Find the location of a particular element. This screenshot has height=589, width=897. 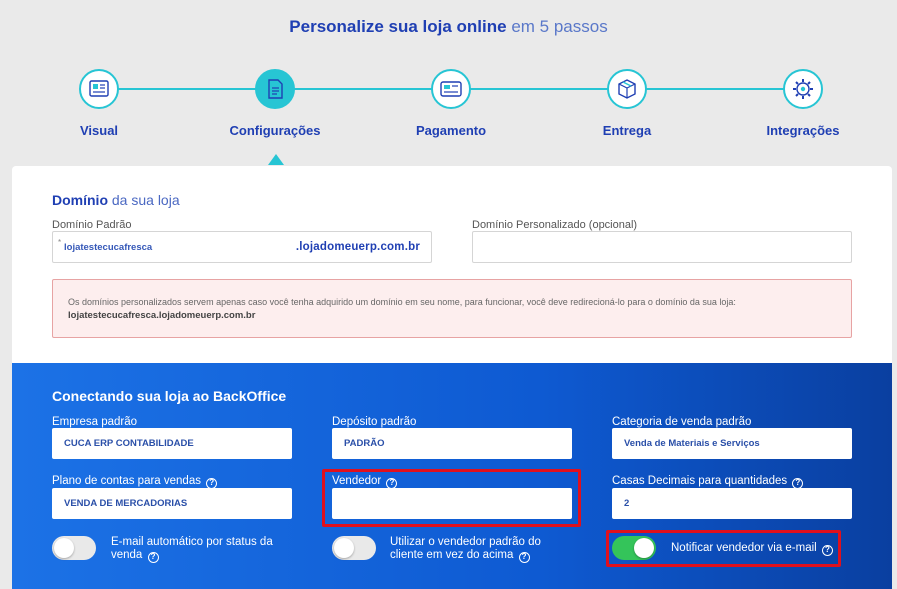

step-configuracoes: Configurações is located at coordinates (275, 103).